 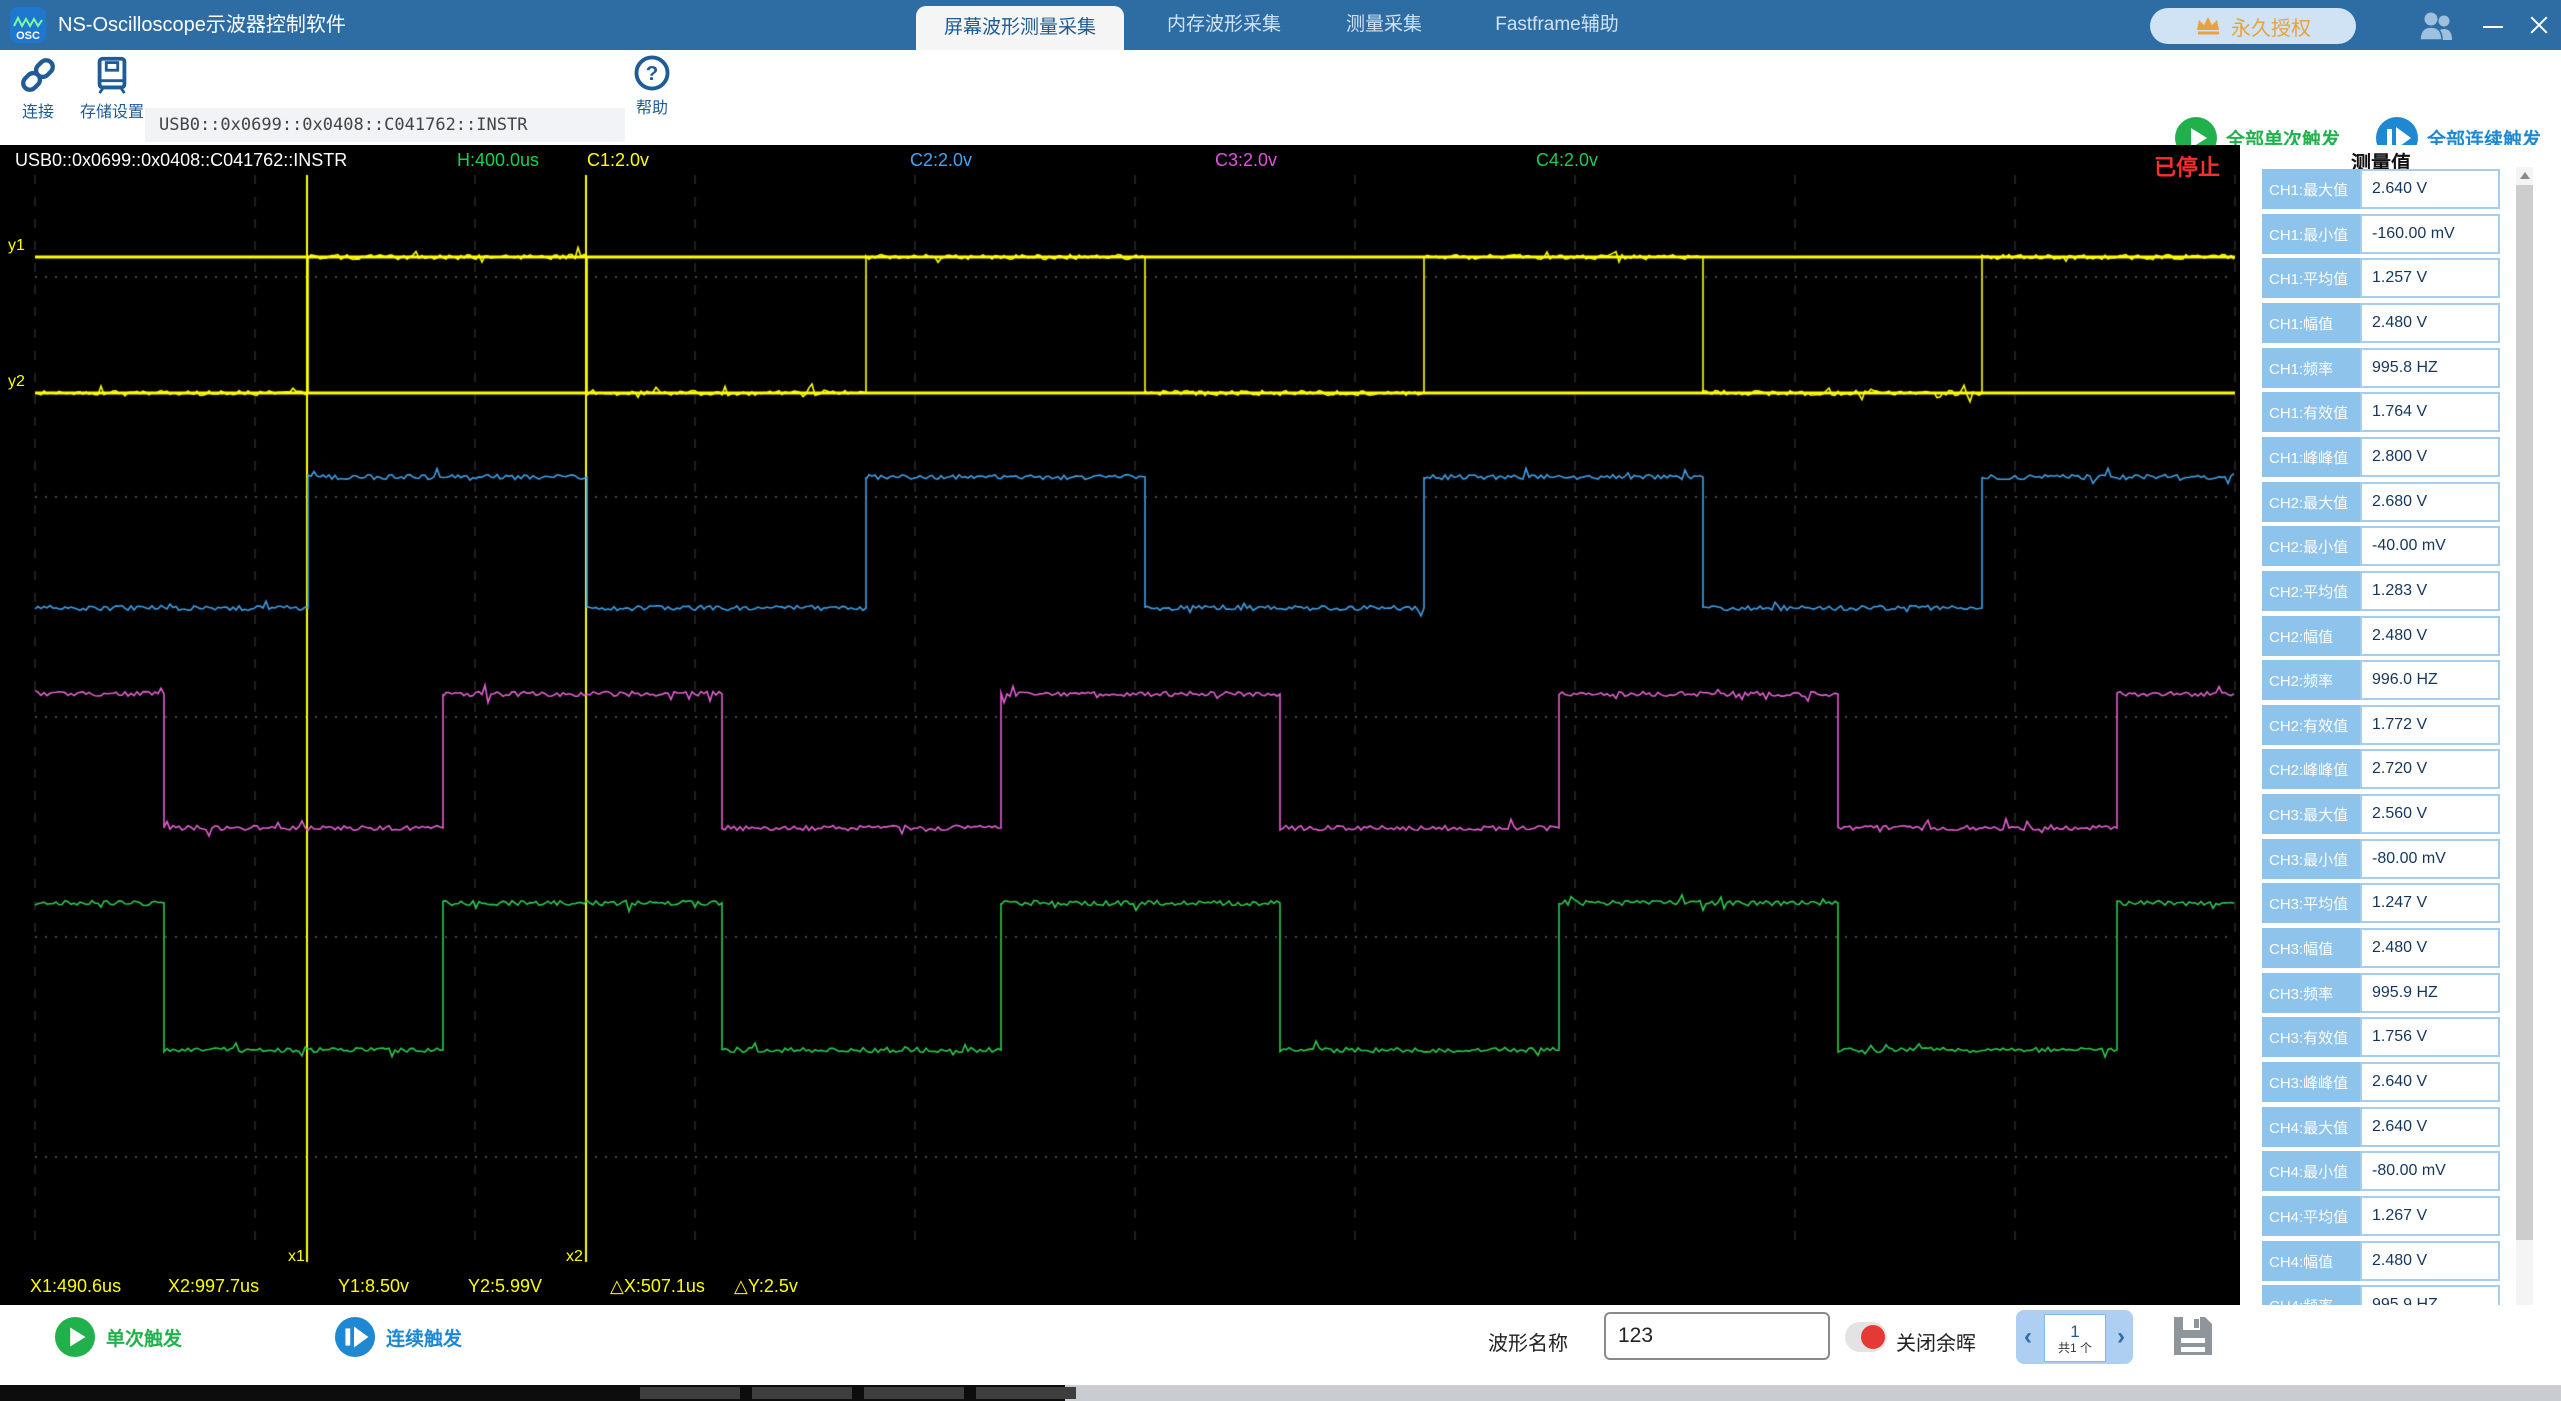 I want to click on minimize-button, so click(x=2493, y=25).